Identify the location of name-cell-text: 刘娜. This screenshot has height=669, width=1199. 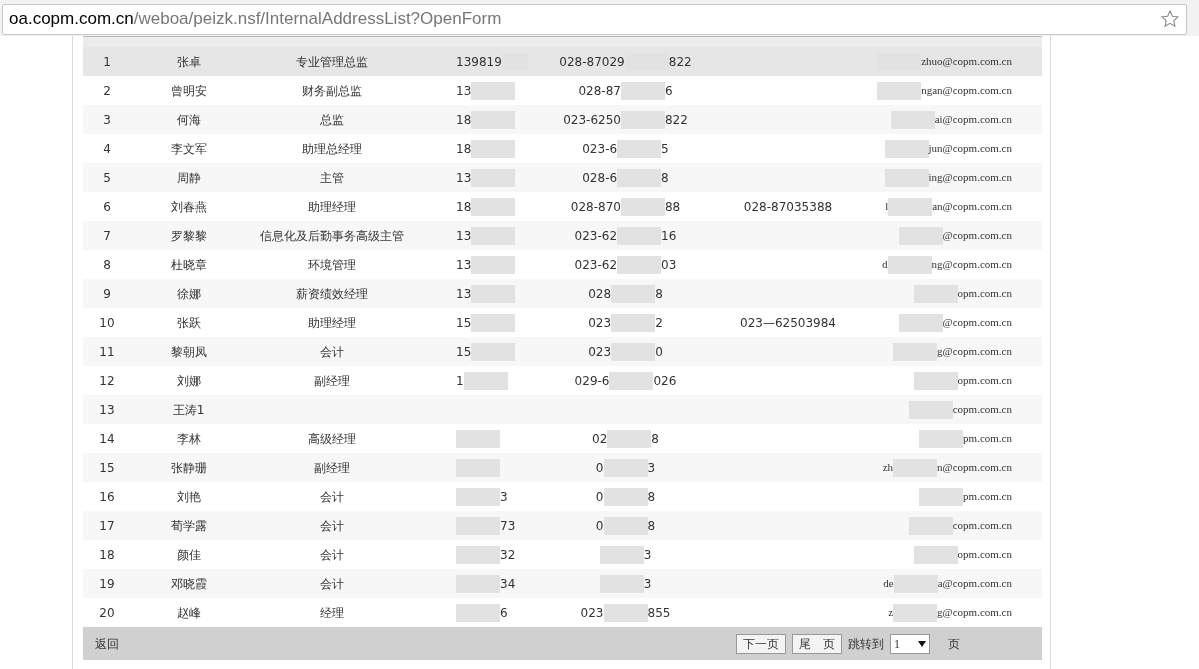
(188, 381).